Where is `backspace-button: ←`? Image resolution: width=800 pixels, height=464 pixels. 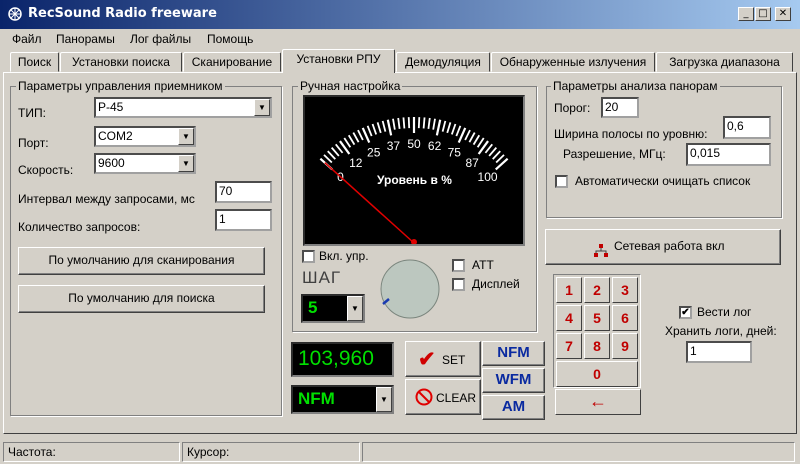 backspace-button: ← is located at coordinates (598, 402).